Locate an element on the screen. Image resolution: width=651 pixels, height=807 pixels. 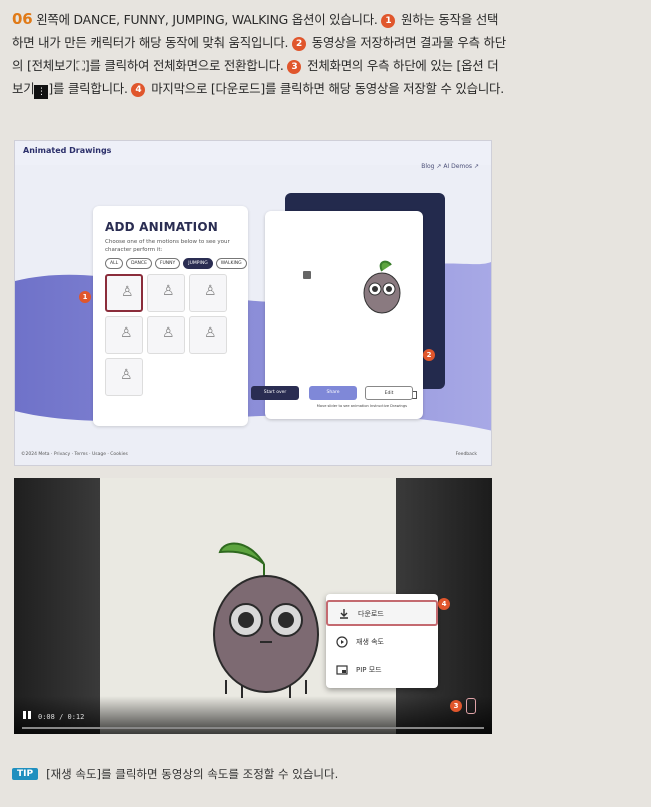
character-drawing is located at coordinates (382, 287).